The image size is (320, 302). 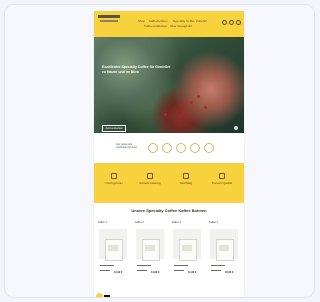 I want to click on product-price: 15,90 €, so click(x=229, y=272).